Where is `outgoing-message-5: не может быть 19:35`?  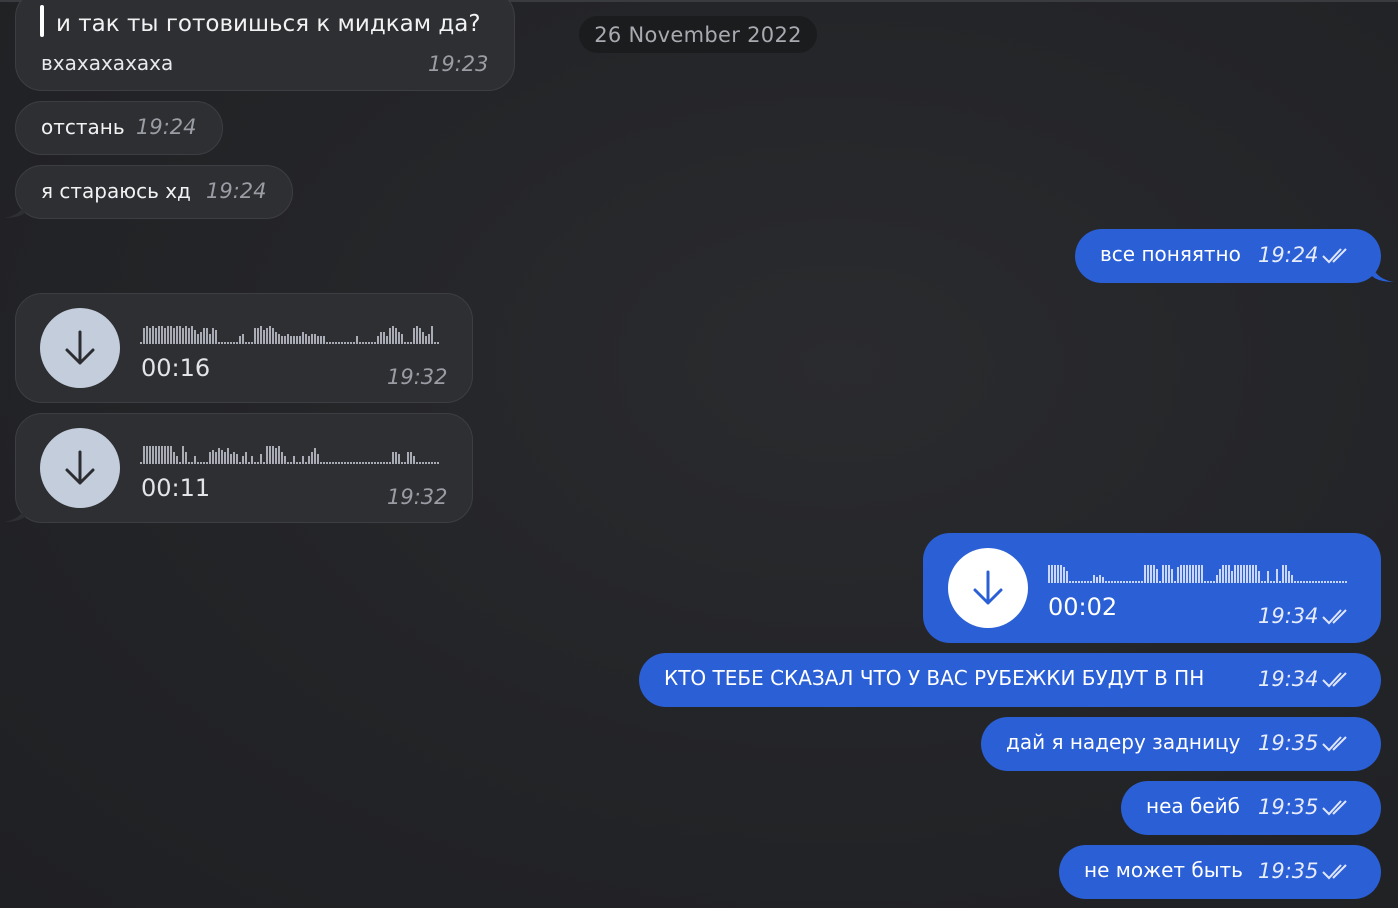
outgoing-message-5: не может быть 19:35 is located at coordinates (1220, 872).